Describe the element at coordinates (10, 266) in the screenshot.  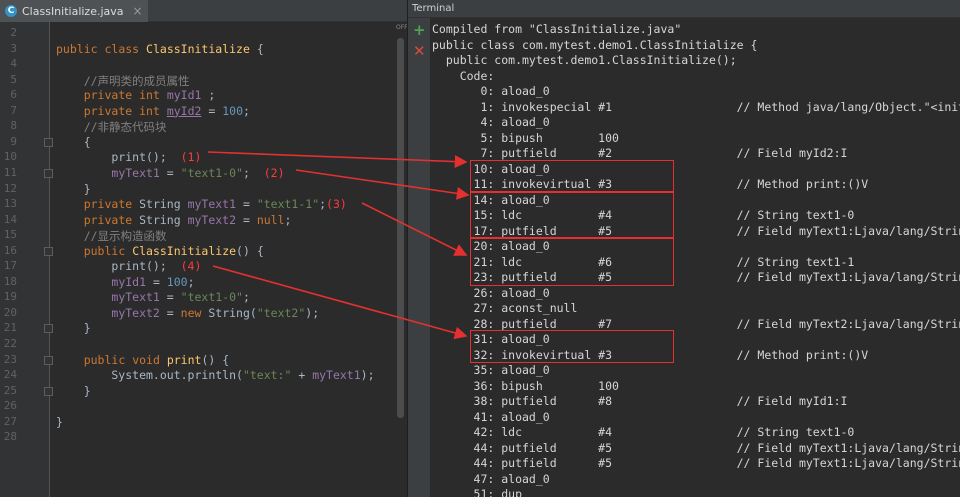
I see `line-number: 17` at that location.